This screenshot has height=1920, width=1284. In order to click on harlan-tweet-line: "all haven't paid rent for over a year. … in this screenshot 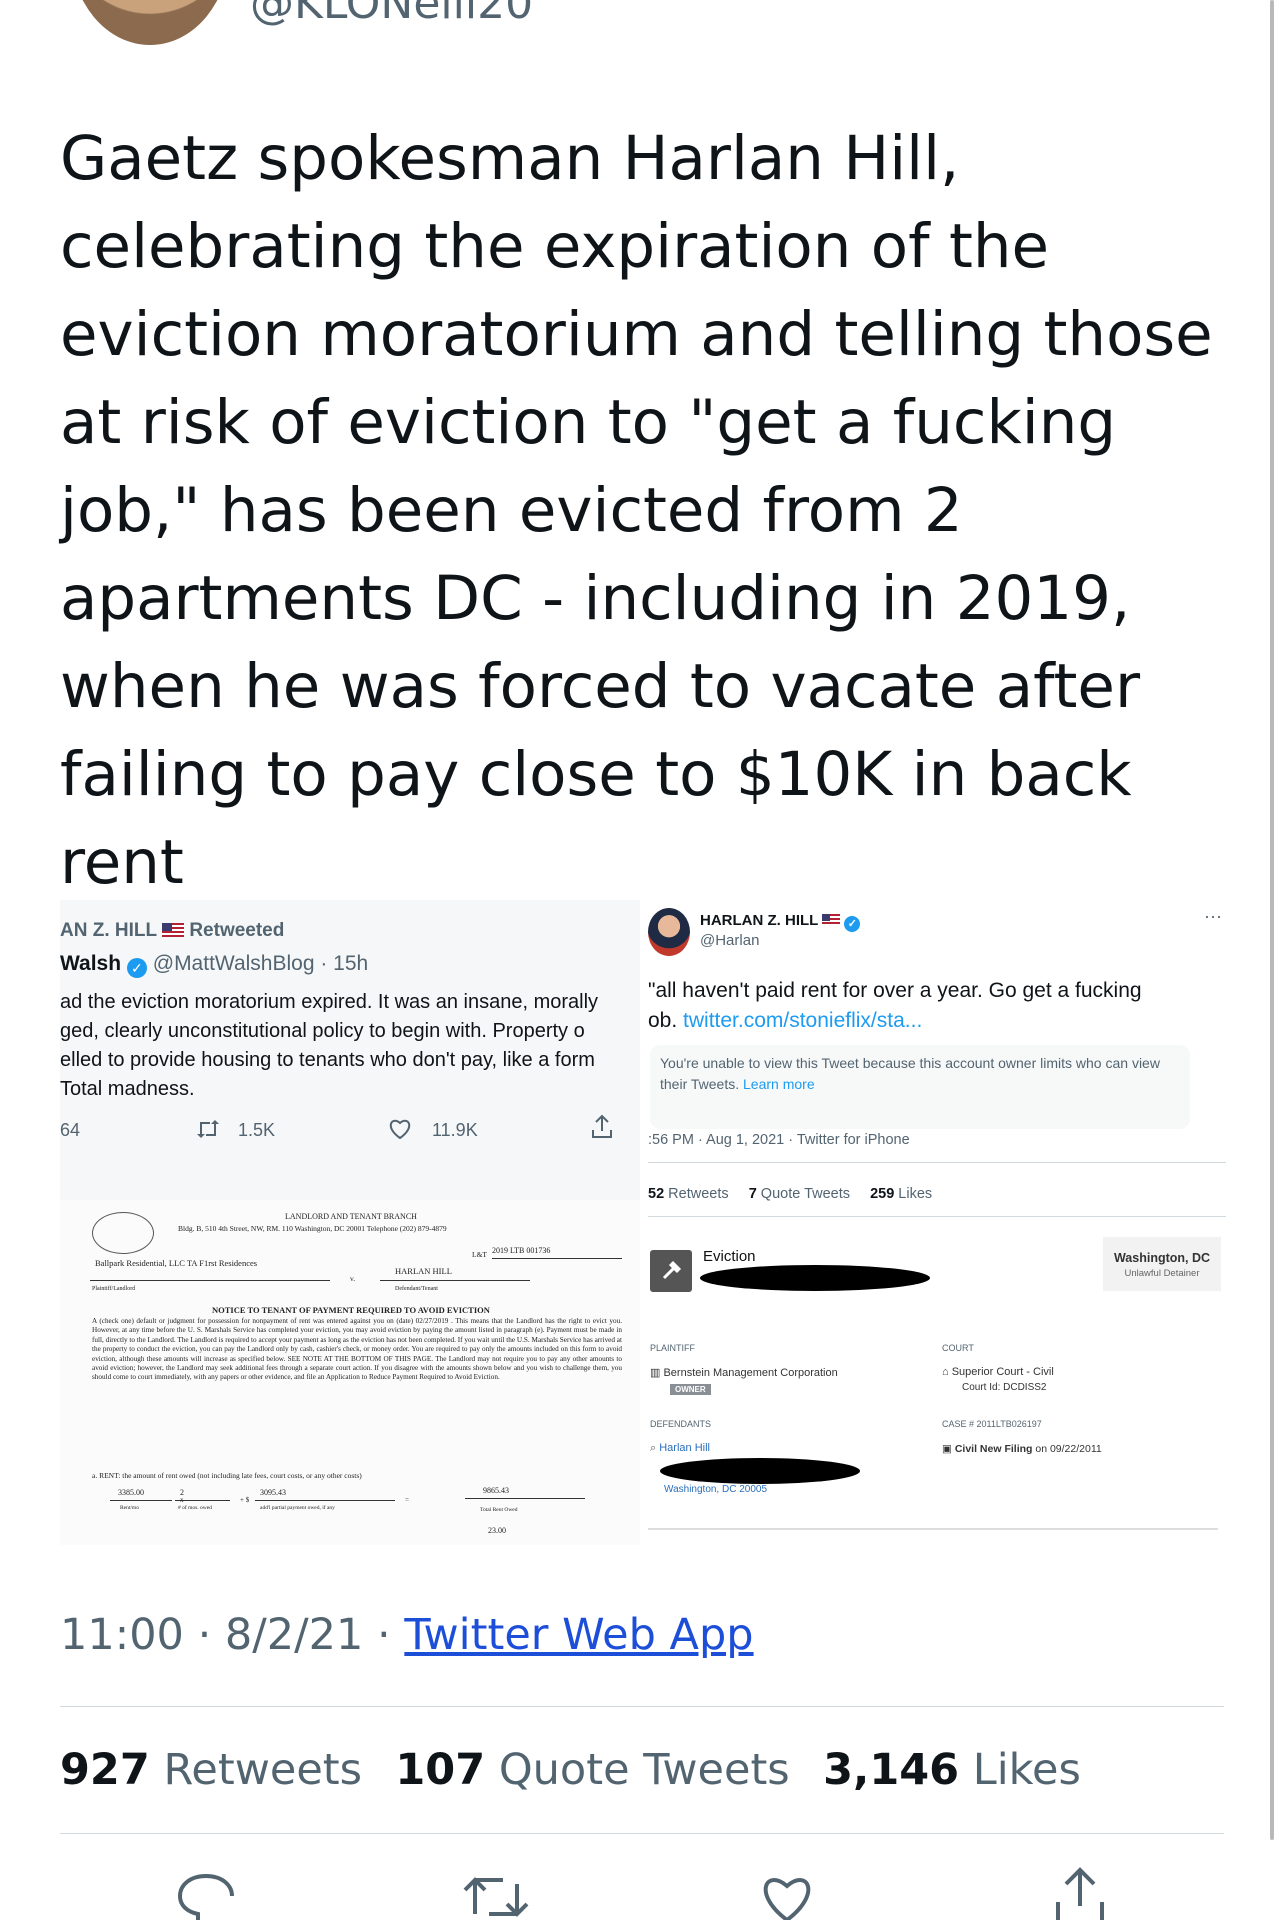, I will do `click(895, 990)`.